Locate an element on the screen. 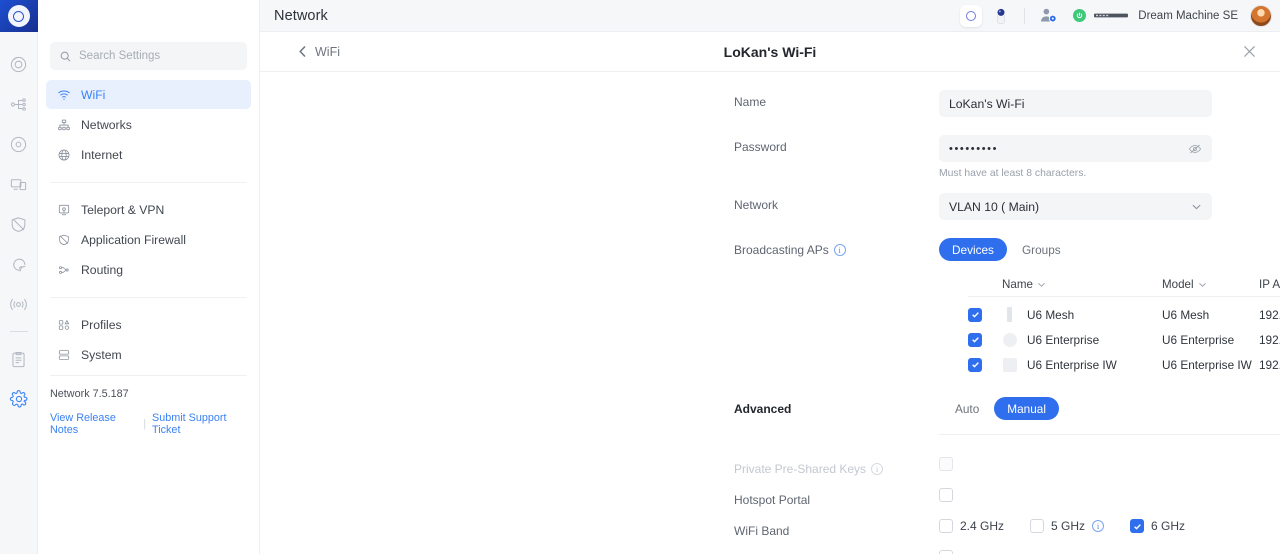  nav-group-network: WiFi Networks Internet is located at coordinates (148, 125).